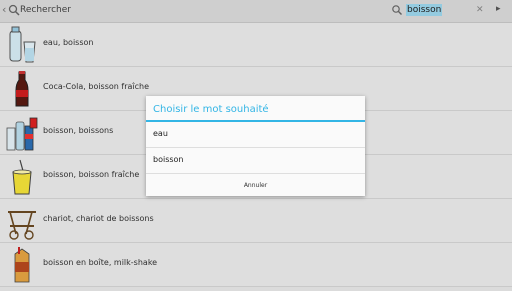 The height and width of the screenshot is (291, 512). I want to click on cancel-button: Annuler, so click(255, 185).